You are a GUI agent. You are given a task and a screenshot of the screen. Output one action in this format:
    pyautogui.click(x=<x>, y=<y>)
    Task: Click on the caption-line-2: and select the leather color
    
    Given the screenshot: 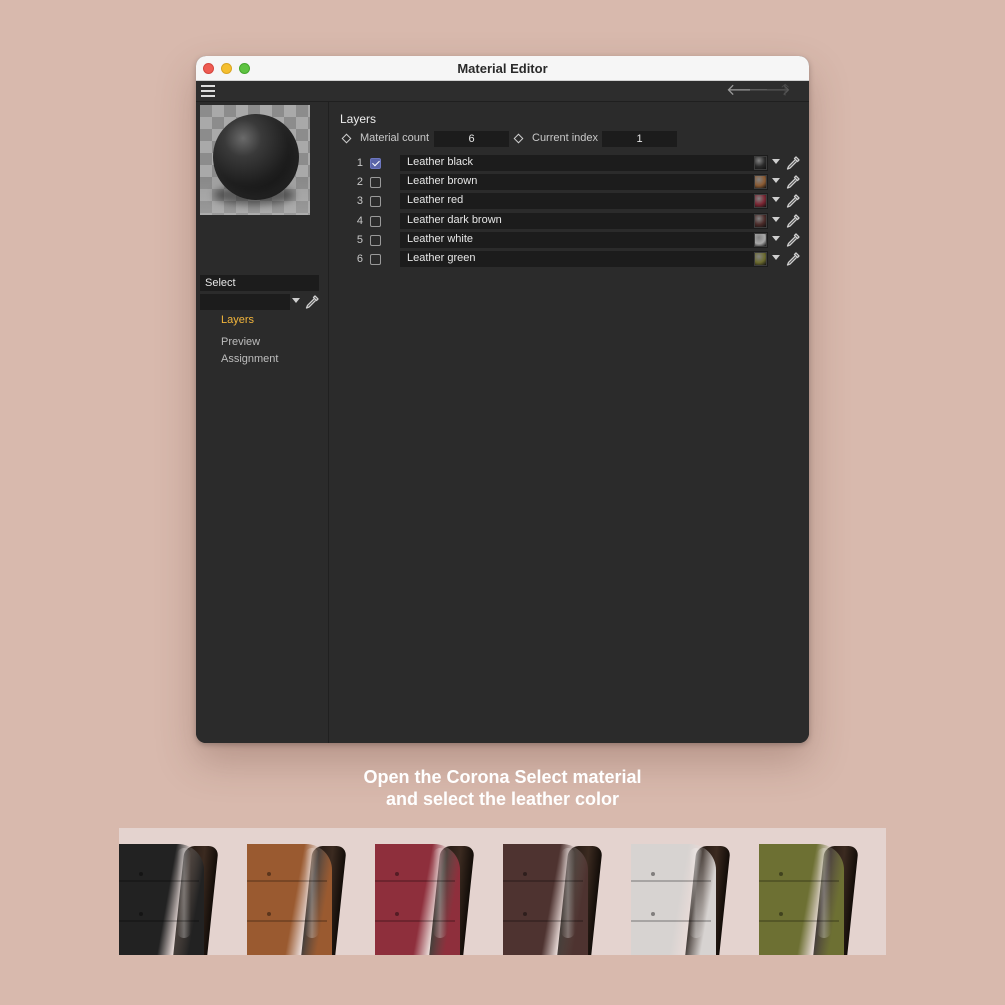 What is the action you would take?
    pyautogui.click(x=502, y=799)
    